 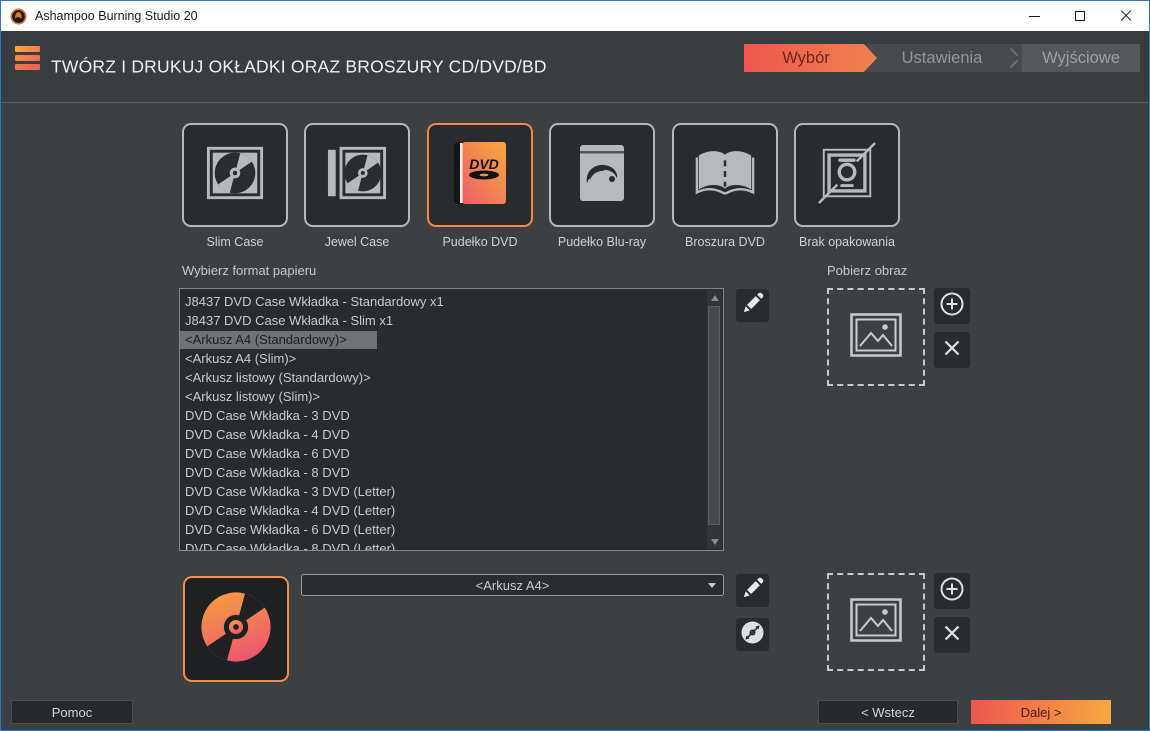 I want to click on window-title: Ashampoo Burning Studio 20, so click(x=116, y=16).